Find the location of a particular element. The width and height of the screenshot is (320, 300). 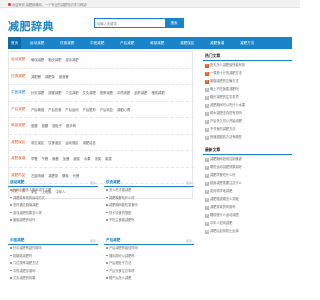

latest-article-item: 8 睡前做什么运动减肥 is located at coordinates (247, 215).